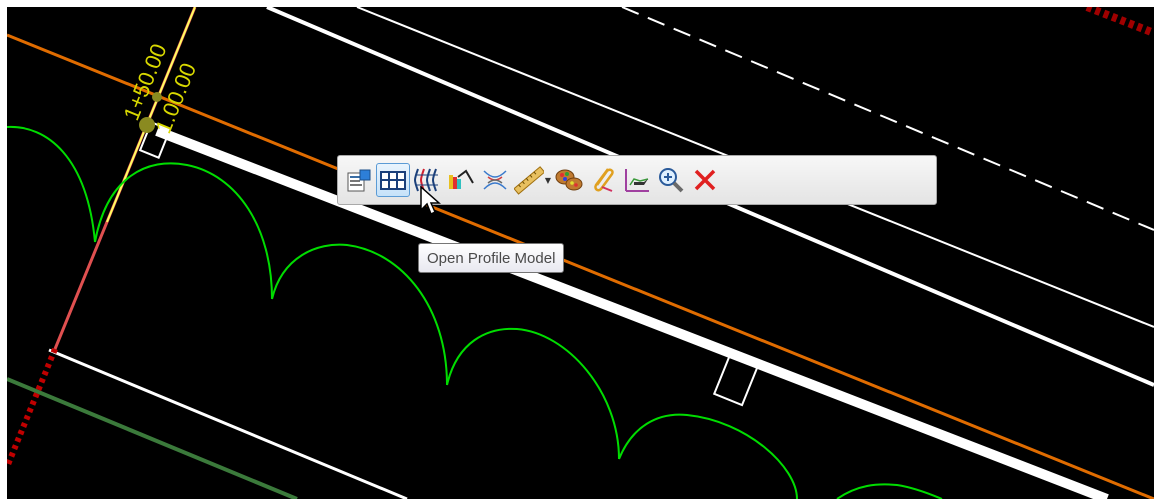 The image size is (1154, 499). I want to click on open-profile-model-button, so click(393, 180).